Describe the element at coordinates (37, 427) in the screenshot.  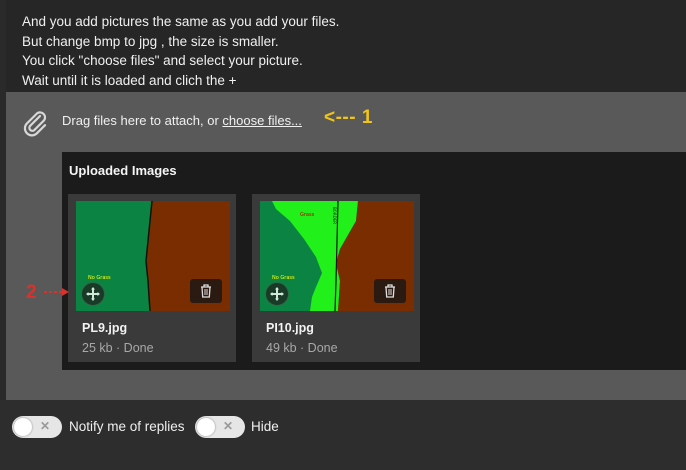
I see `notify-toggle: ✕` at that location.